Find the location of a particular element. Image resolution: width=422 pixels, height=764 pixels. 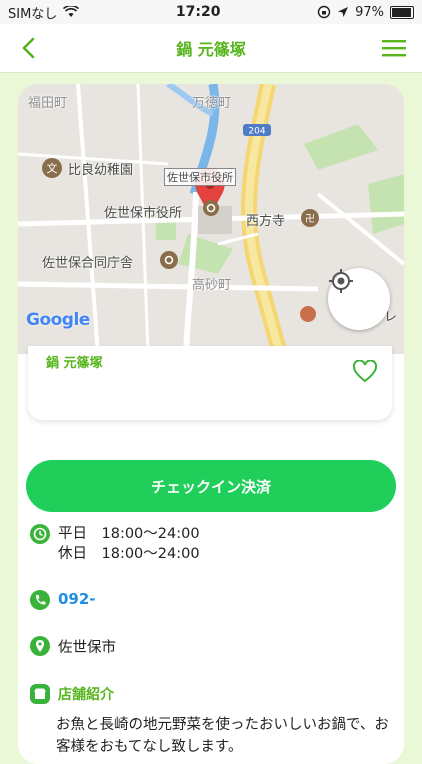

map-label-mantoku: 万徳町 is located at coordinates (212, 103).